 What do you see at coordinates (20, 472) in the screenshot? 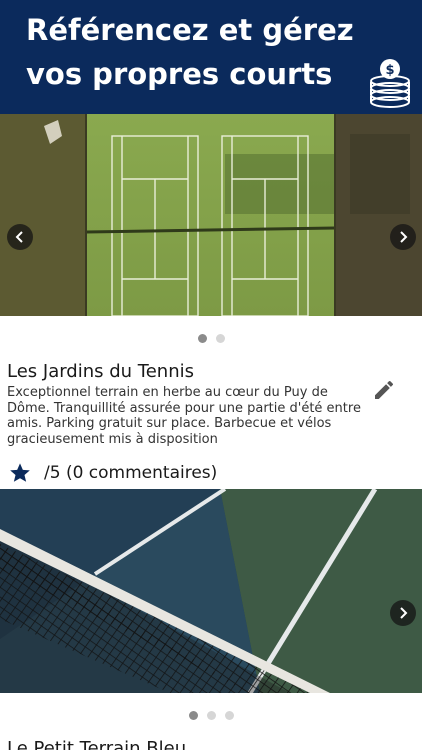
I see `star-icon` at bounding box center [20, 472].